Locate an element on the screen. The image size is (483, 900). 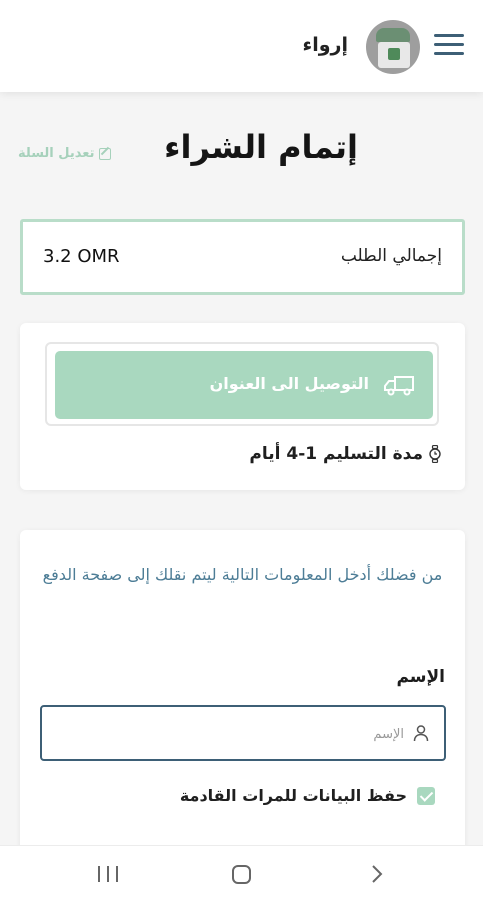
save-data-checkbox-row: حفظ البيانات للمرات القادمة is located at coordinates (307, 795).